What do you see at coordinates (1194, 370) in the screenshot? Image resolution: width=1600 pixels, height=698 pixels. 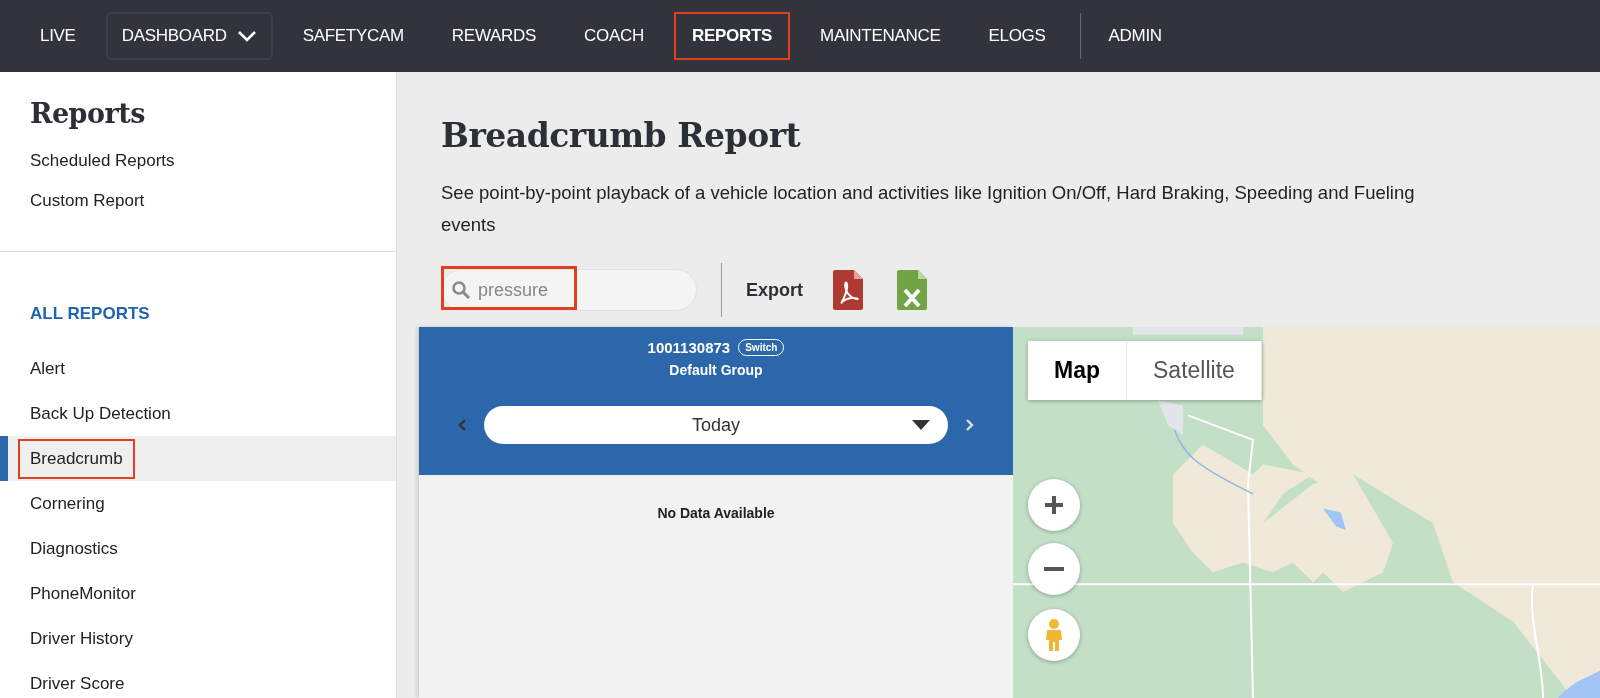 I see `map-type-button: Satellite` at bounding box center [1194, 370].